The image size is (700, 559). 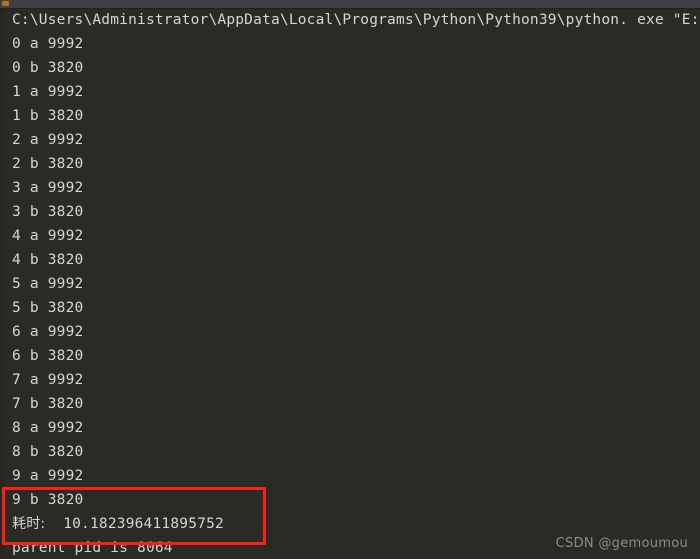 What do you see at coordinates (48, 260) in the screenshot?
I see `console-output-line: 4 b 3820` at bounding box center [48, 260].